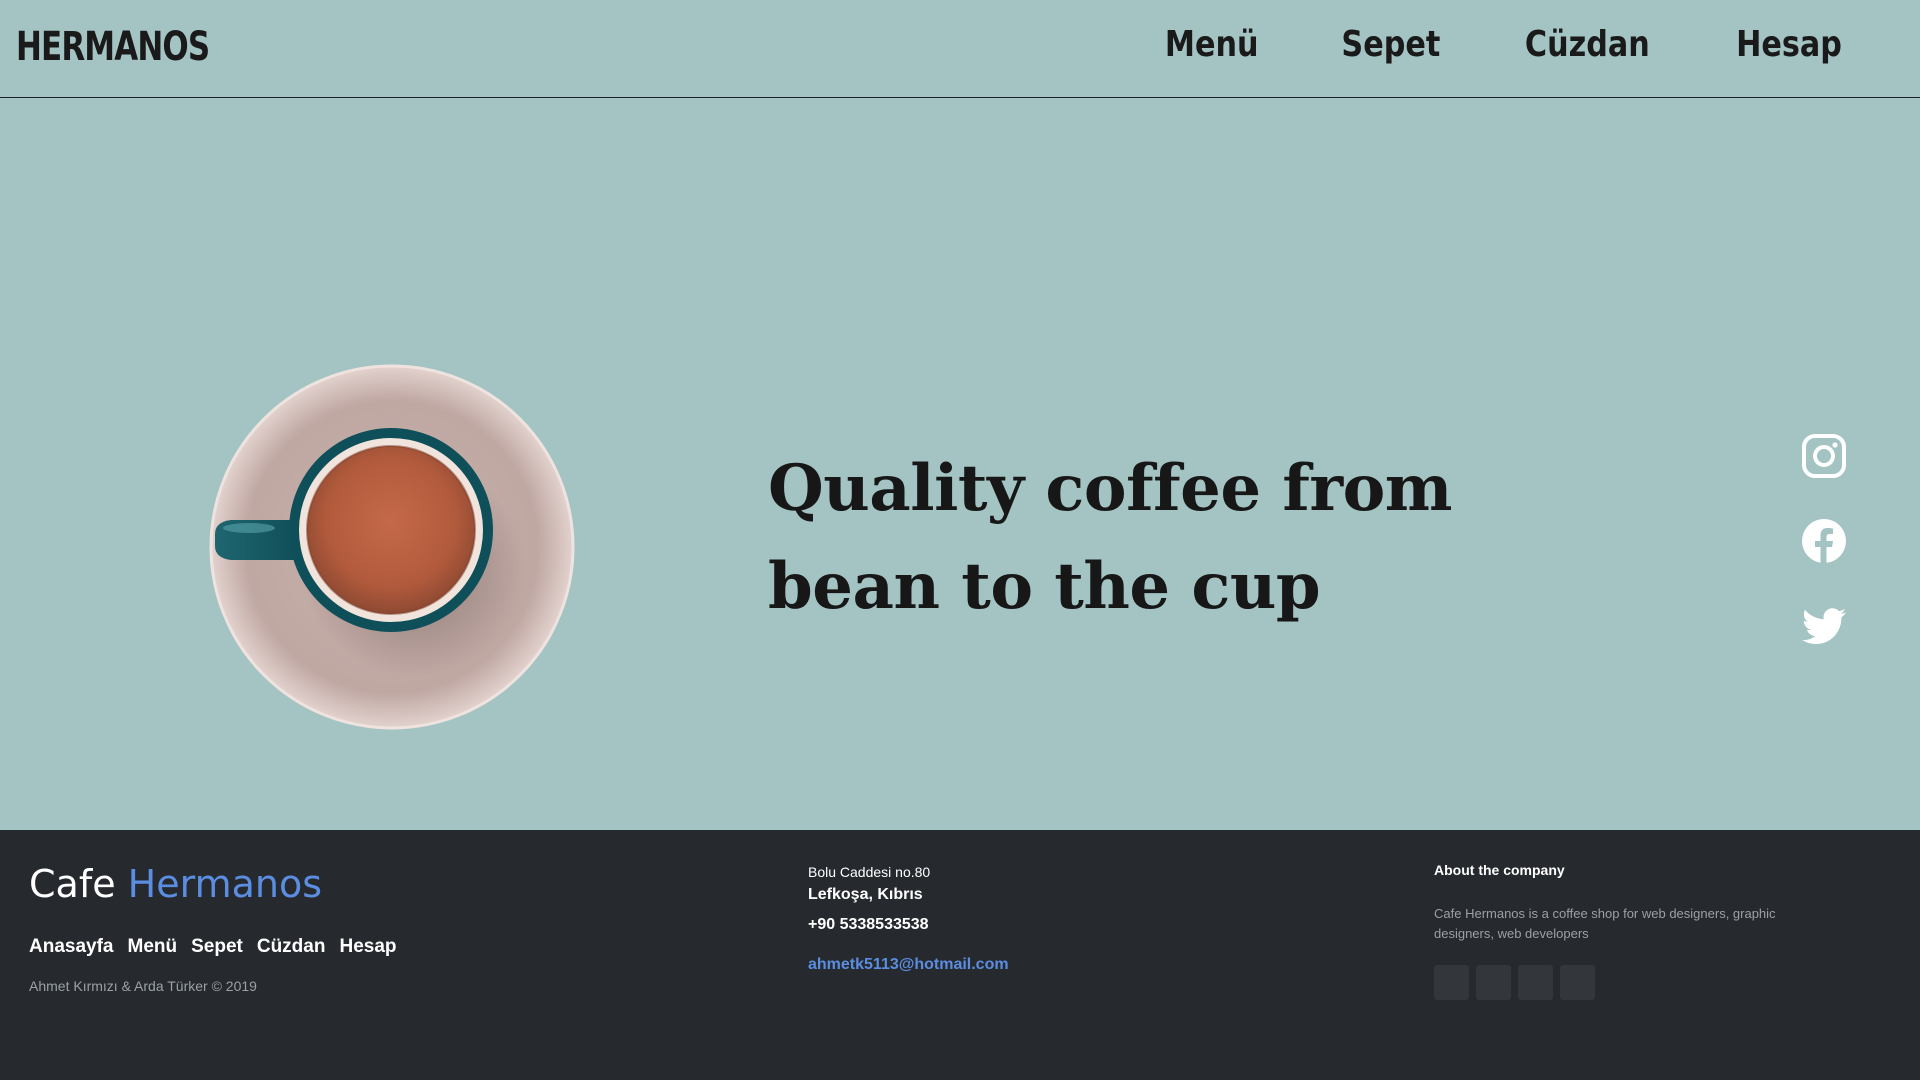 The image size is (1920, 1080). Describe the element at coordinates (1824, 456) in the screenshot. I see `instagram-icon` at that location.